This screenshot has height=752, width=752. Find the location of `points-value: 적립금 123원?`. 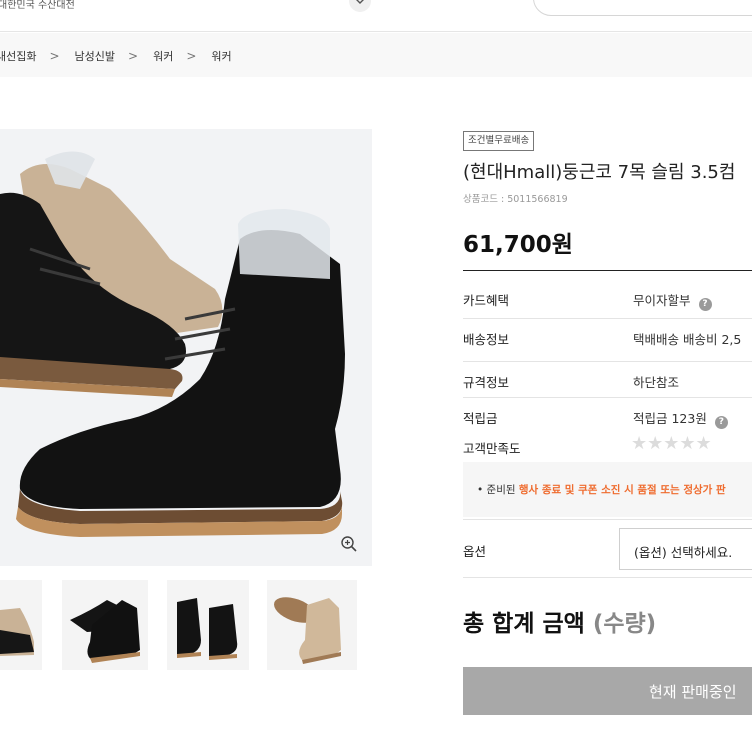

points-value: 적립금 123원? is located at coordinates (680, 418).